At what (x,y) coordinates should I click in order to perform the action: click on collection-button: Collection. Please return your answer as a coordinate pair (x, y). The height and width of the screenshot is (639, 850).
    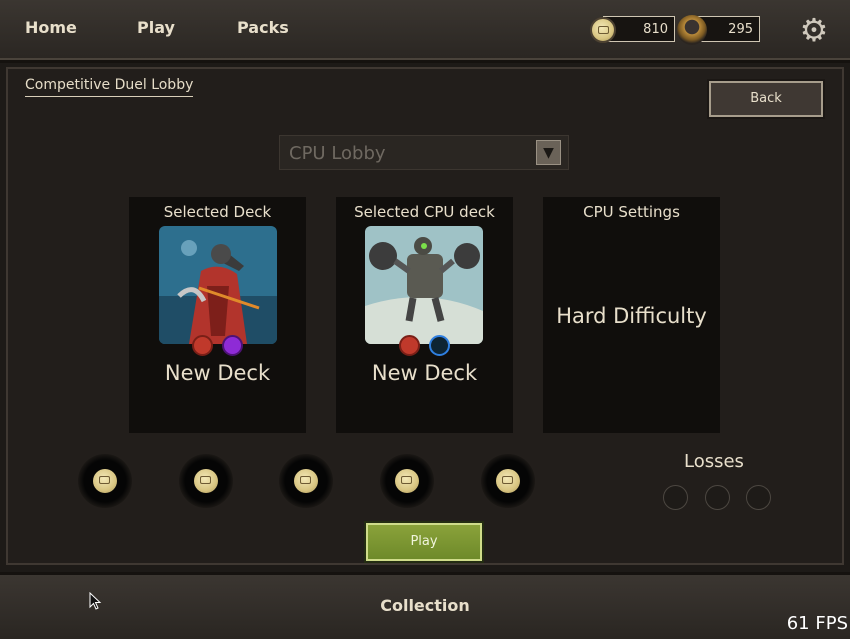
    Looking at the image, I should click on (425, 605).